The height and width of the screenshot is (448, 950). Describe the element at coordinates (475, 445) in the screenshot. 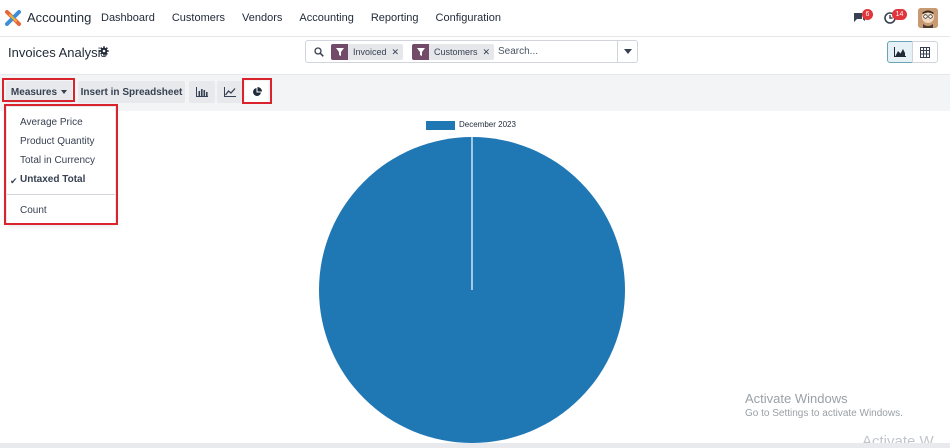

I see `bottom-scroll-edge` at that location.